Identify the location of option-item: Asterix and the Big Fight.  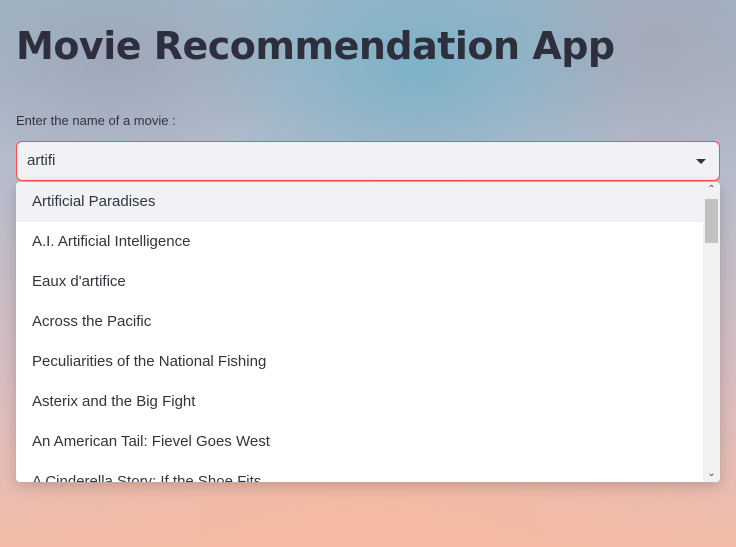
(359, 402).